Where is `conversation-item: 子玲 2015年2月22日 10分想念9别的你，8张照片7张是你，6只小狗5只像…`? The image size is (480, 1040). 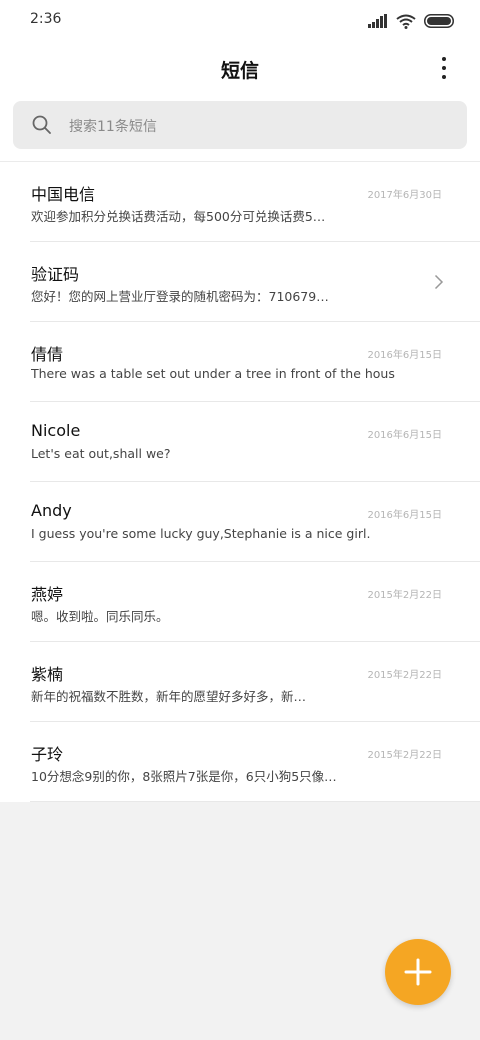
conversation-item: 子玲 2015年2月22日 10分想念9别的你，8张照片7张是你，6只小狗5只像… is located at coordinates (240, 762).